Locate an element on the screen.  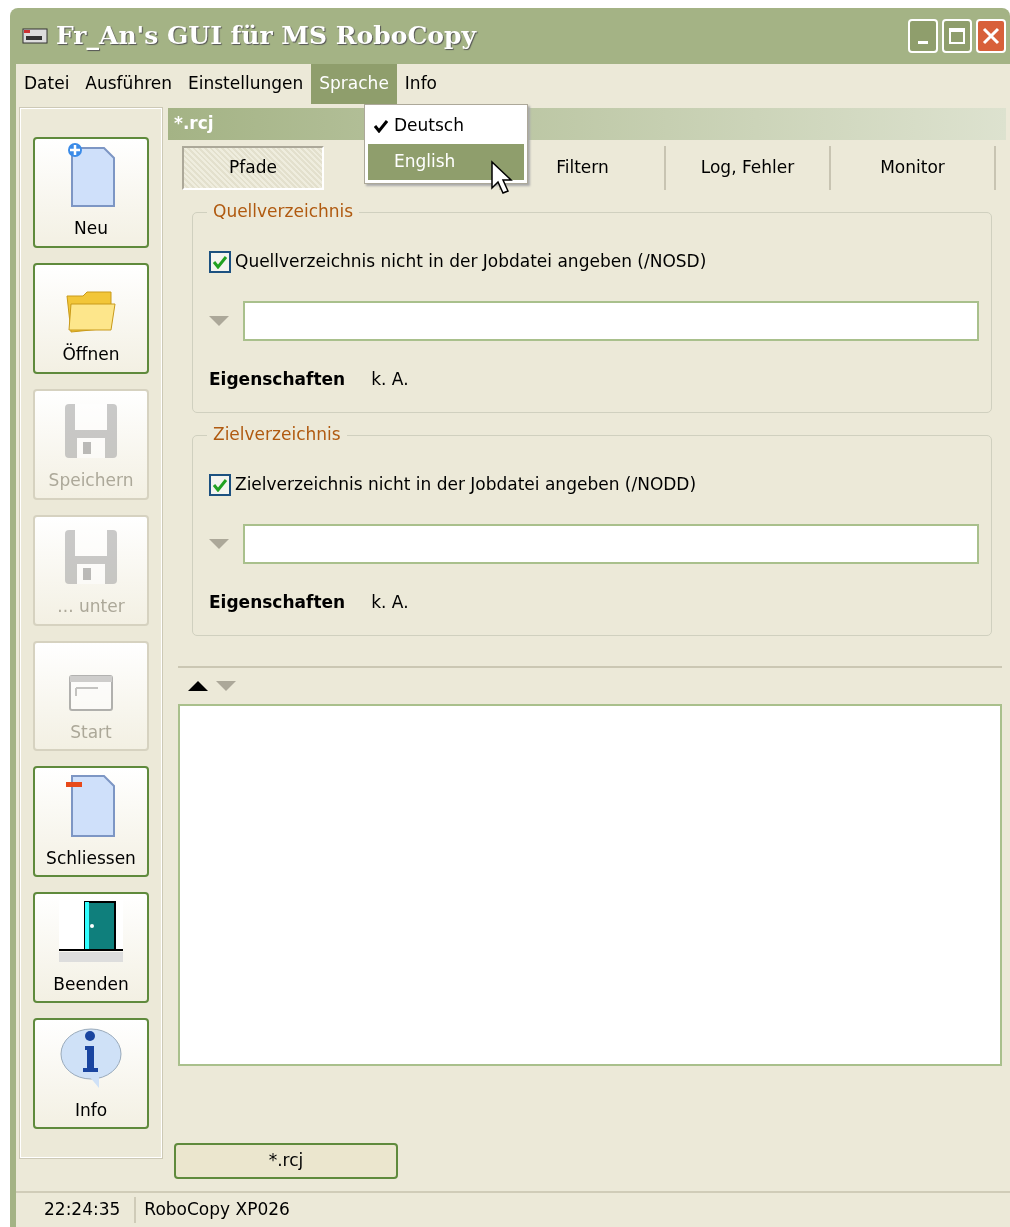
close-button is located at coordinates (991, 36).